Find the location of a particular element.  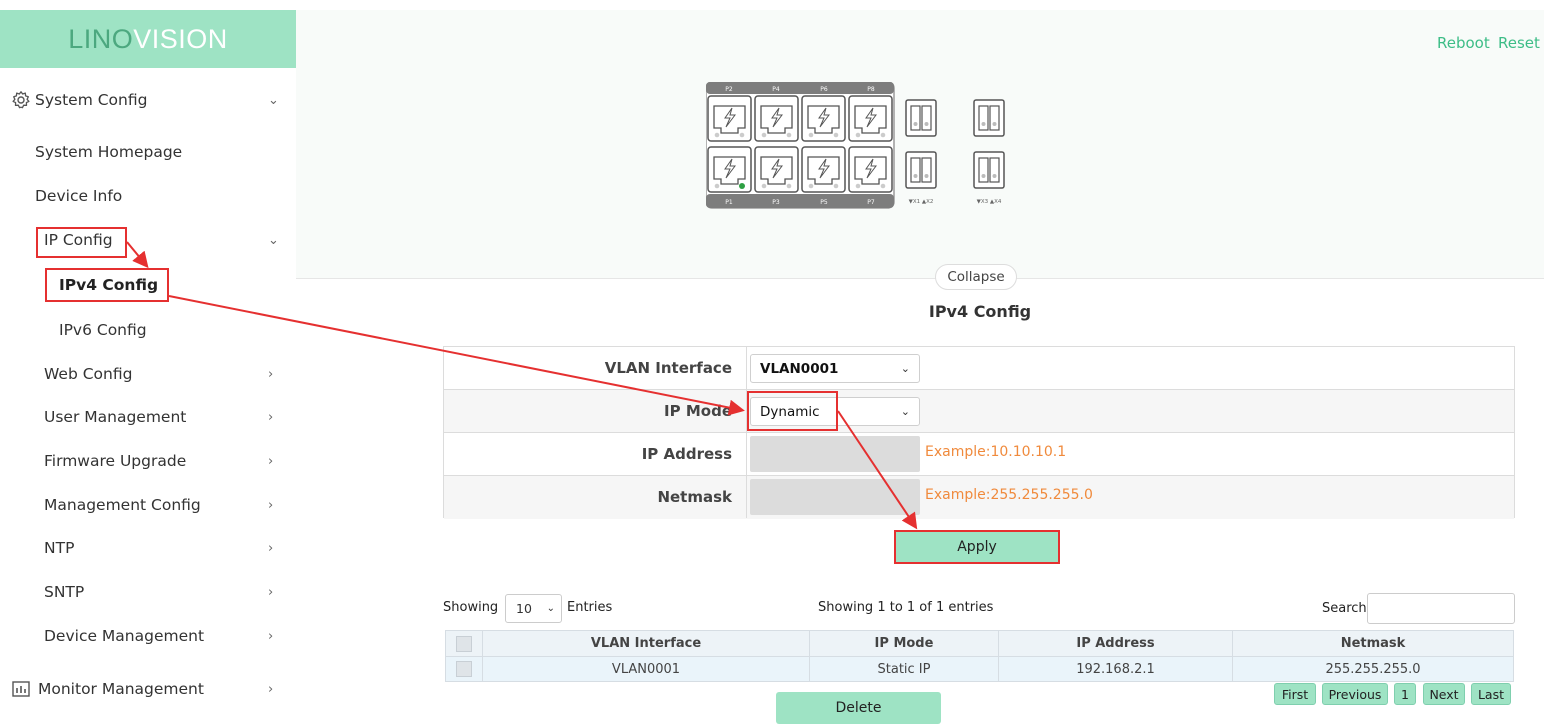

table-cell: 255.255.255.0 is located at coordinates (1373, 669).